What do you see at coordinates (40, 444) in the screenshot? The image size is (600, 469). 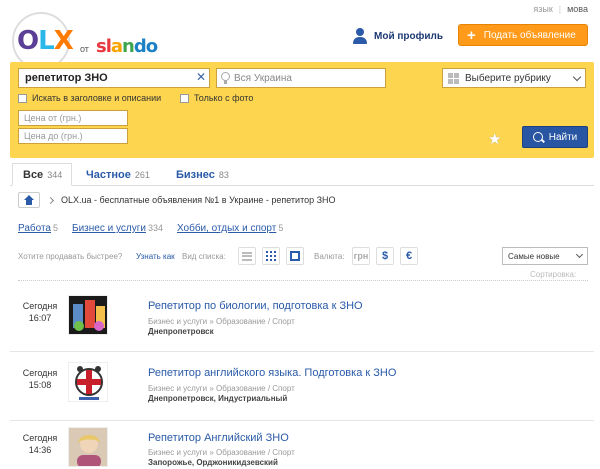 I see `listing-date: Сегодня 14:36` at bounding box center [40, 444].